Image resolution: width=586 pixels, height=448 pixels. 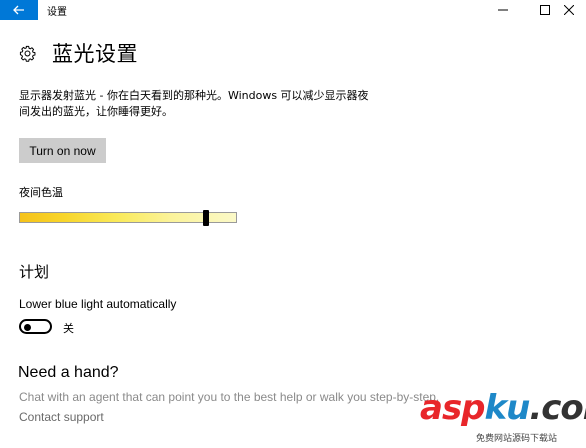 What do you see at coordinates (503, 408) in the screenshot?
I see `watermark-logo: aspku.com` at bounding box center [503, 408].